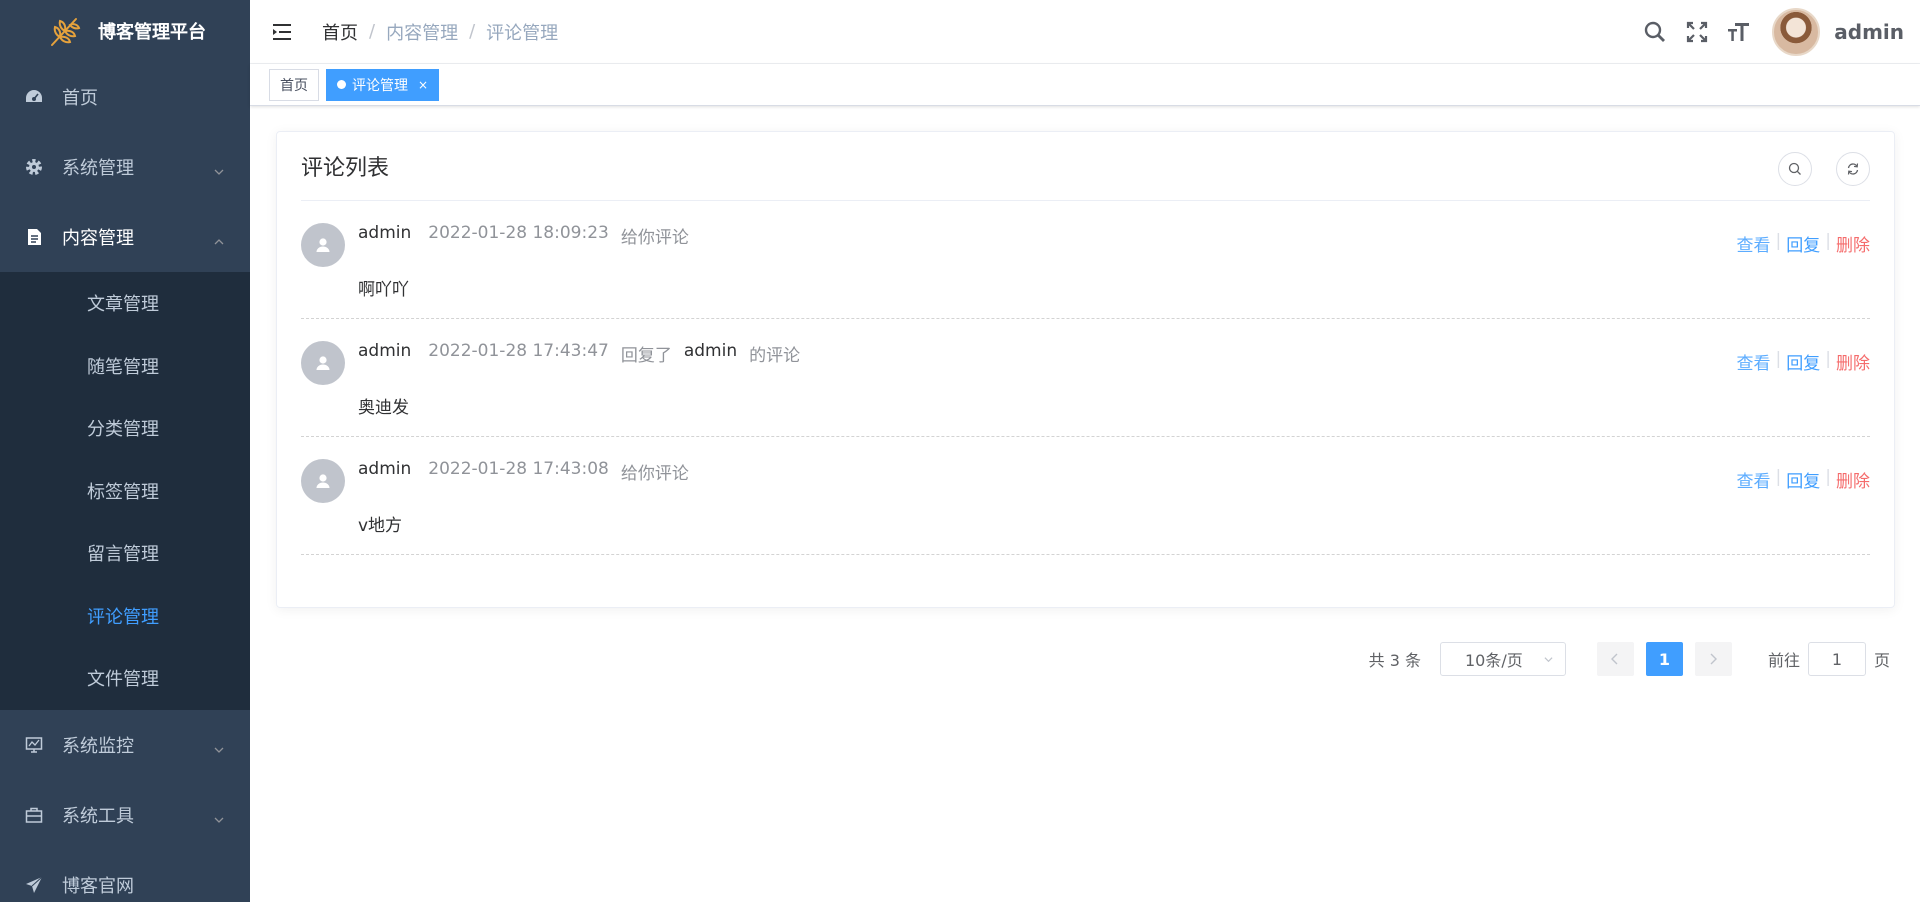 This screenshot has height=920, width=1920. I want to click on chevron-up-icon, so click(219, 242).